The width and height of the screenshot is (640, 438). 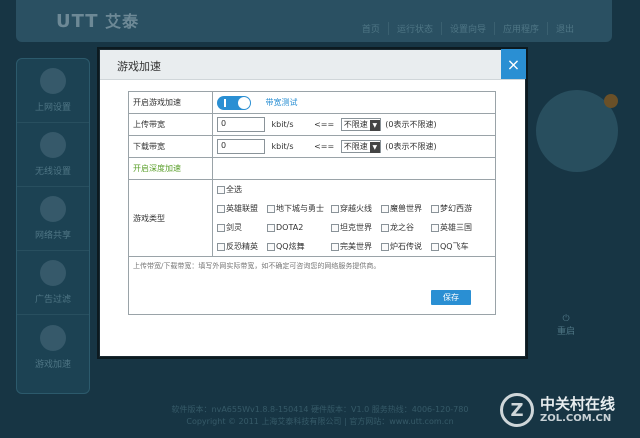 I want to click on game-checkbox: QQ飞车, so click(x=456, y=246).